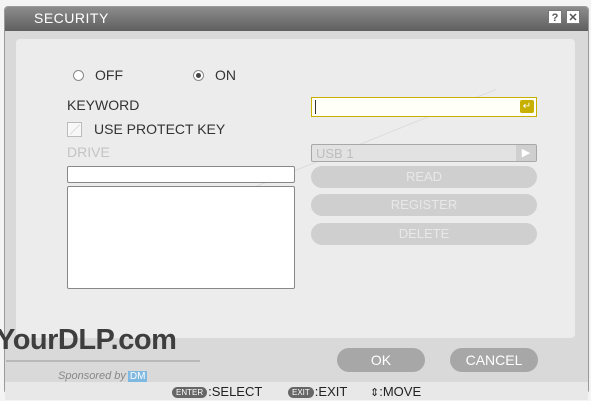 The width and height of the screenshot is (591, 401). I want to click on register-button: REGISTER, so click(424, 205).